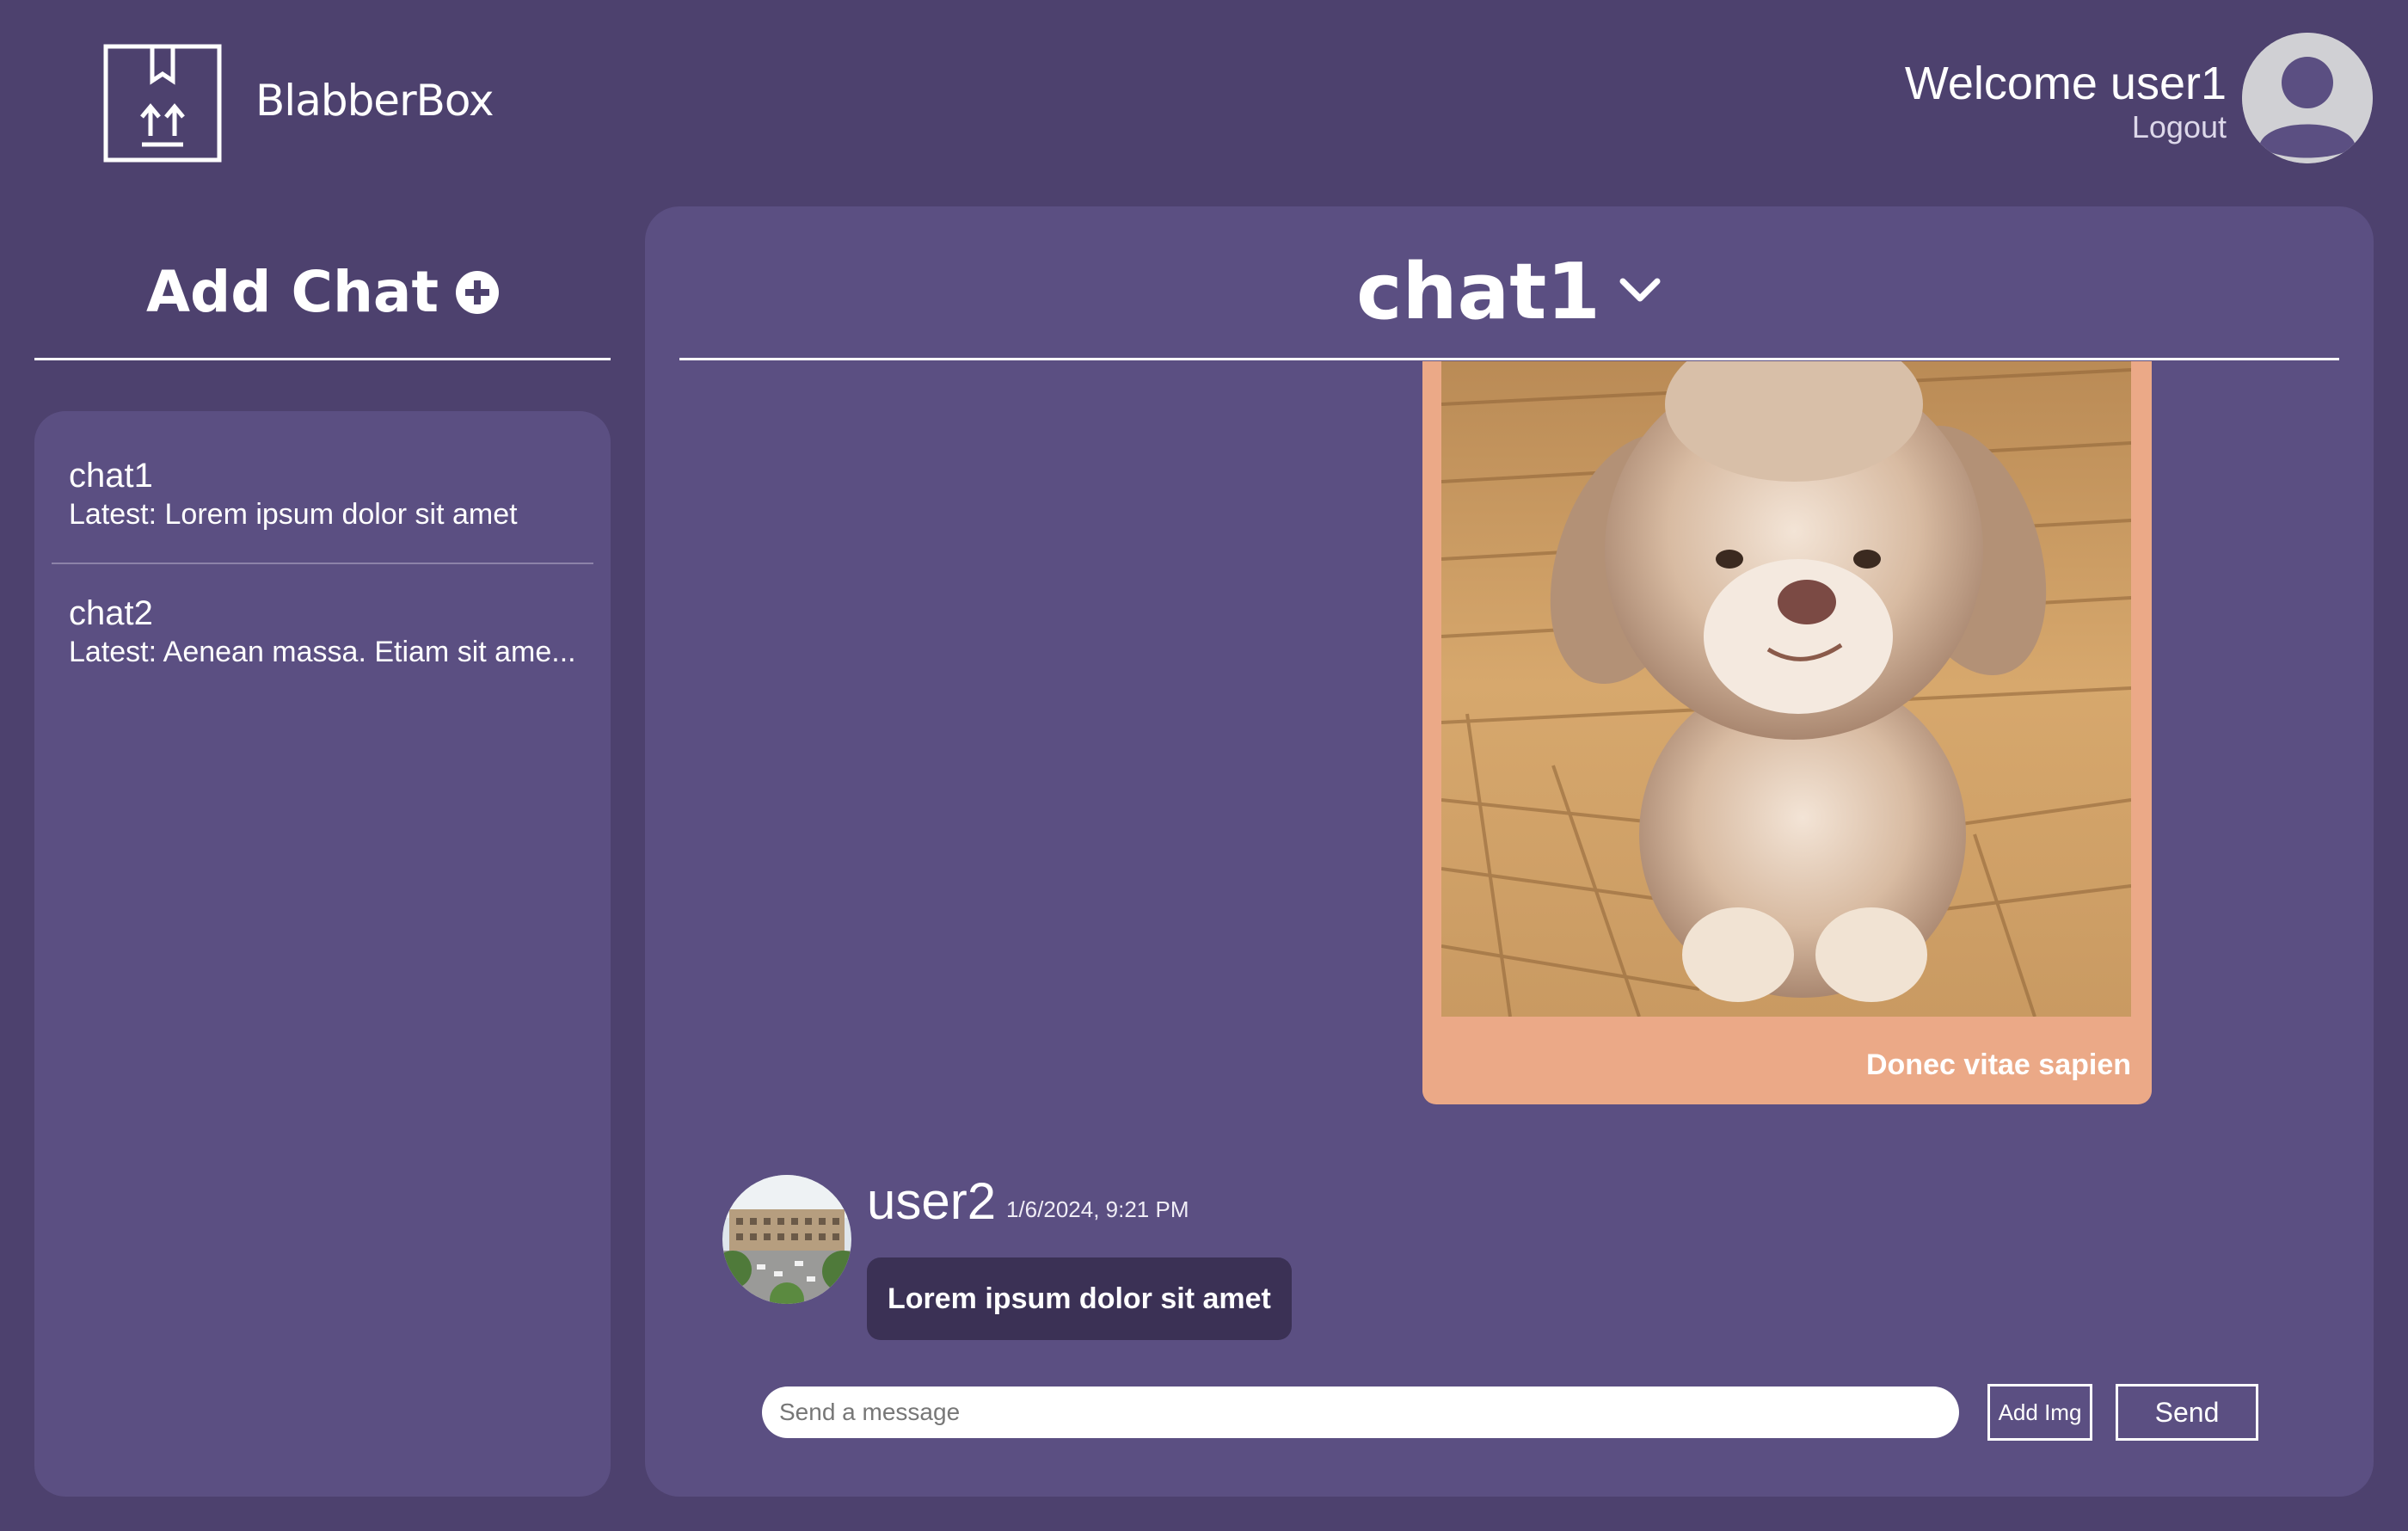 Image resolution: width=2408 pixels, height=1531 pixels. What do you see at coordinates (2187, 1412) in the screenshot?
I see `send-button: Send` at bounding box center [2187, 1412].